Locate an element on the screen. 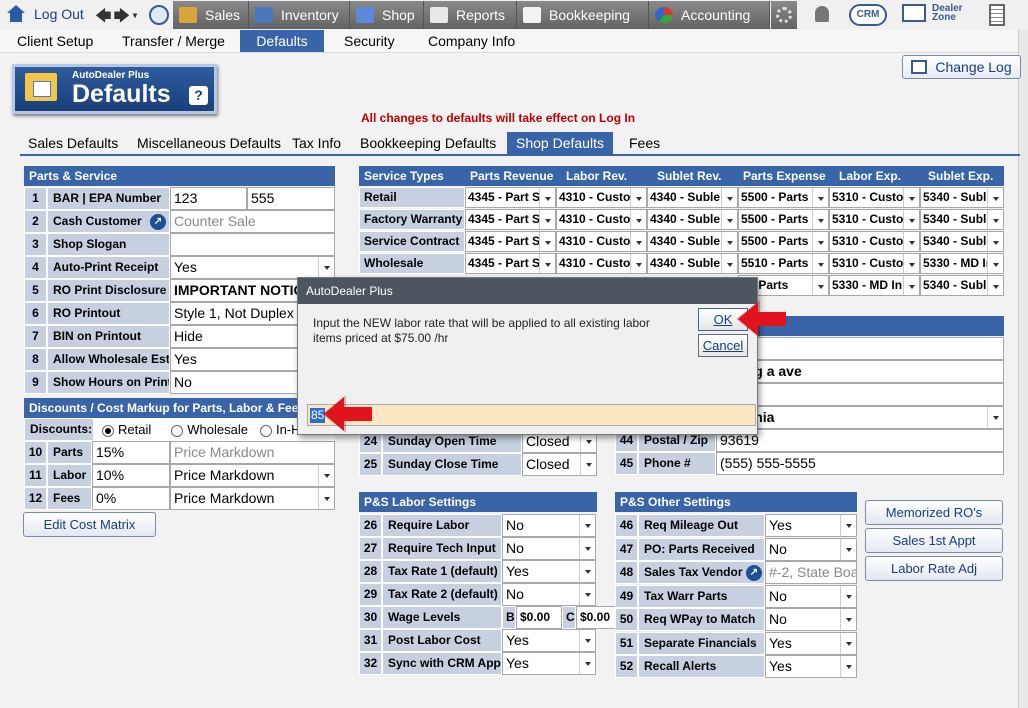  settings-gear-button is located at coordinates (784, 15).